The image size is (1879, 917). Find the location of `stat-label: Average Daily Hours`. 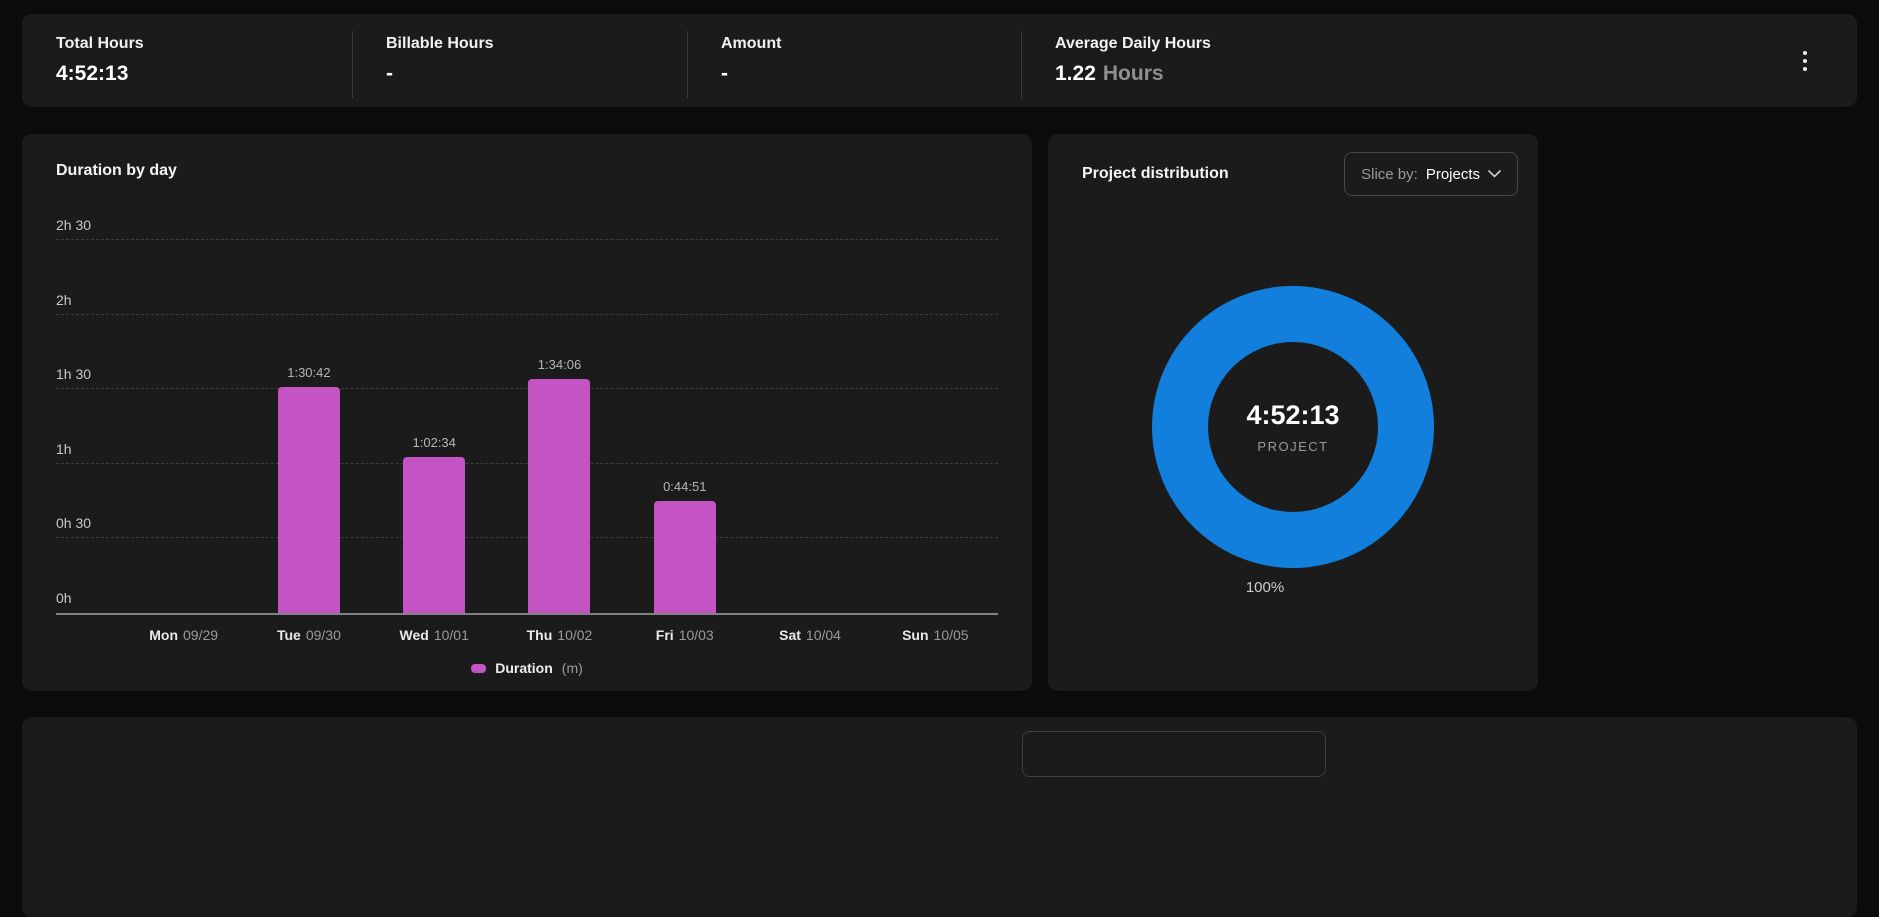

stat-label: Average Daily Hours is located at coordinates (1133, 43).